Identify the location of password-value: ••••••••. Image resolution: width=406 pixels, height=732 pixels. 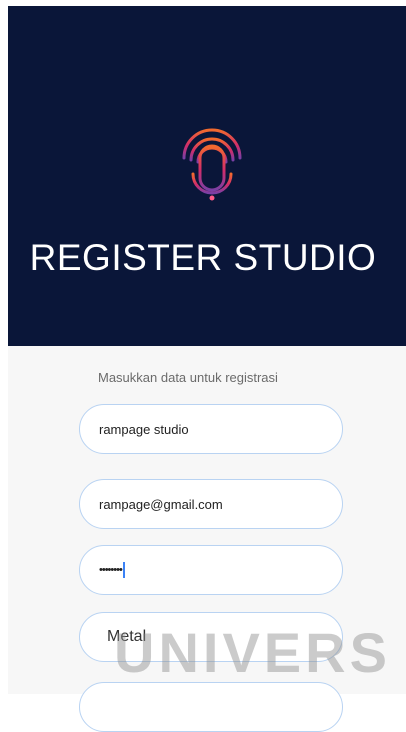
(111, 570).